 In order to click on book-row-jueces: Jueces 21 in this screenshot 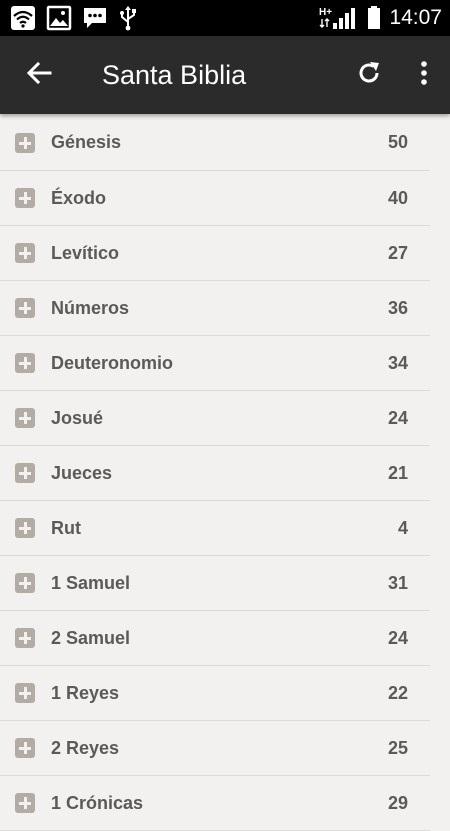, I will do `click(215, 473)`.